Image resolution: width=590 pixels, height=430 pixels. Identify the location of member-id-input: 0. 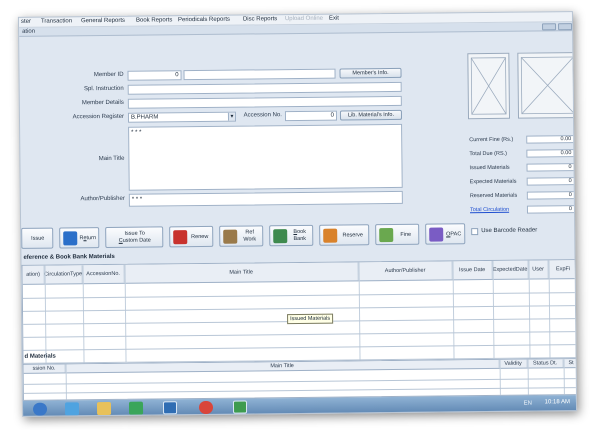
(154, 75).